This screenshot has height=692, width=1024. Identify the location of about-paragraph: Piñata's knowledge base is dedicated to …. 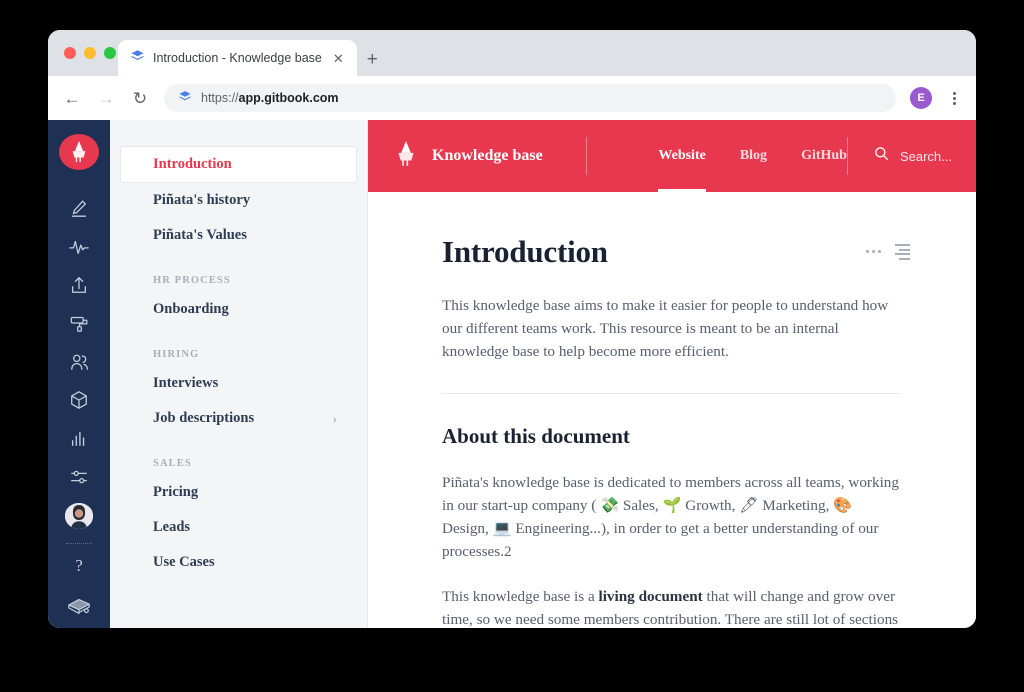
(670, 517).